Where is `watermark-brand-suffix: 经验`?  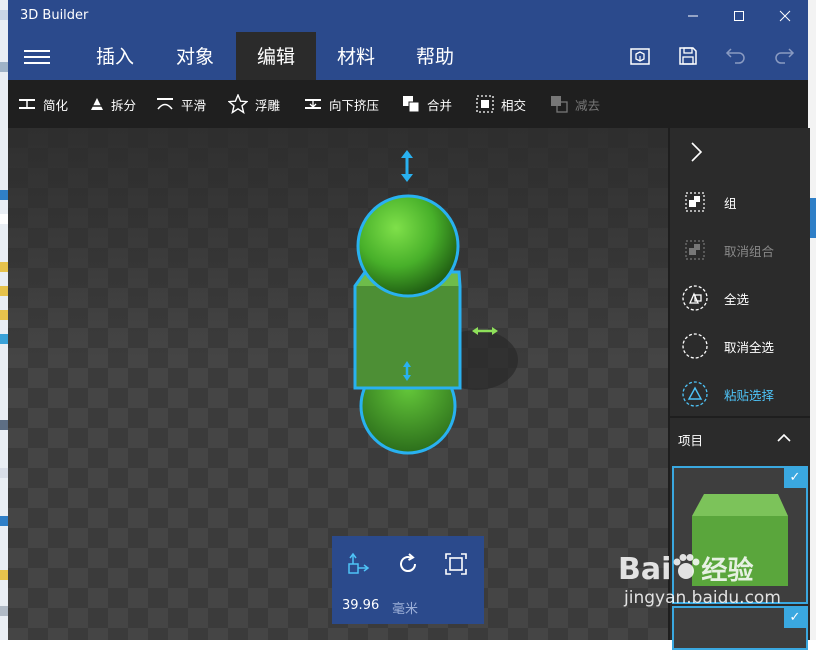
watermark-brand-suffix: 经验 is located at coordinates (727, 571).